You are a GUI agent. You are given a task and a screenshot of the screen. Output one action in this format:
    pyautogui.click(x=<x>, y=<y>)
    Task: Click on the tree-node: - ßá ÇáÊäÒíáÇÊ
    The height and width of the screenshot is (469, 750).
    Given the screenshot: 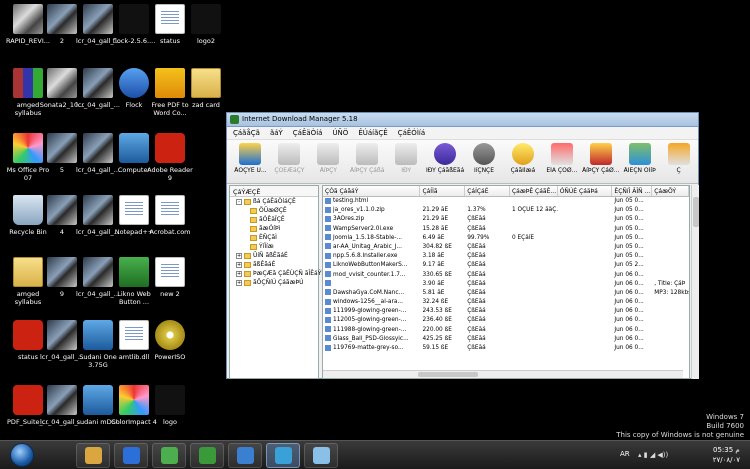 What is the action you would take?
    pyautogui.click(x=274, y=201)
    